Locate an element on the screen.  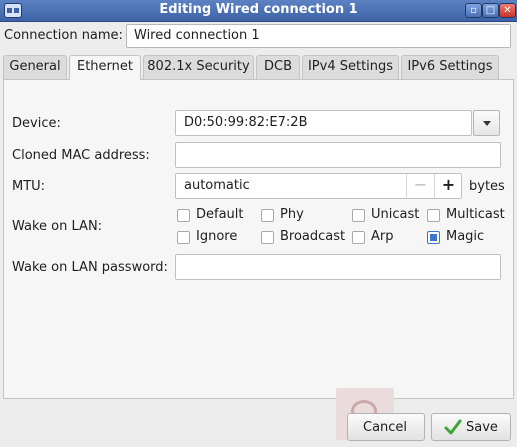
connection-name-label: Connection name: is located at coordinates (63, 35).